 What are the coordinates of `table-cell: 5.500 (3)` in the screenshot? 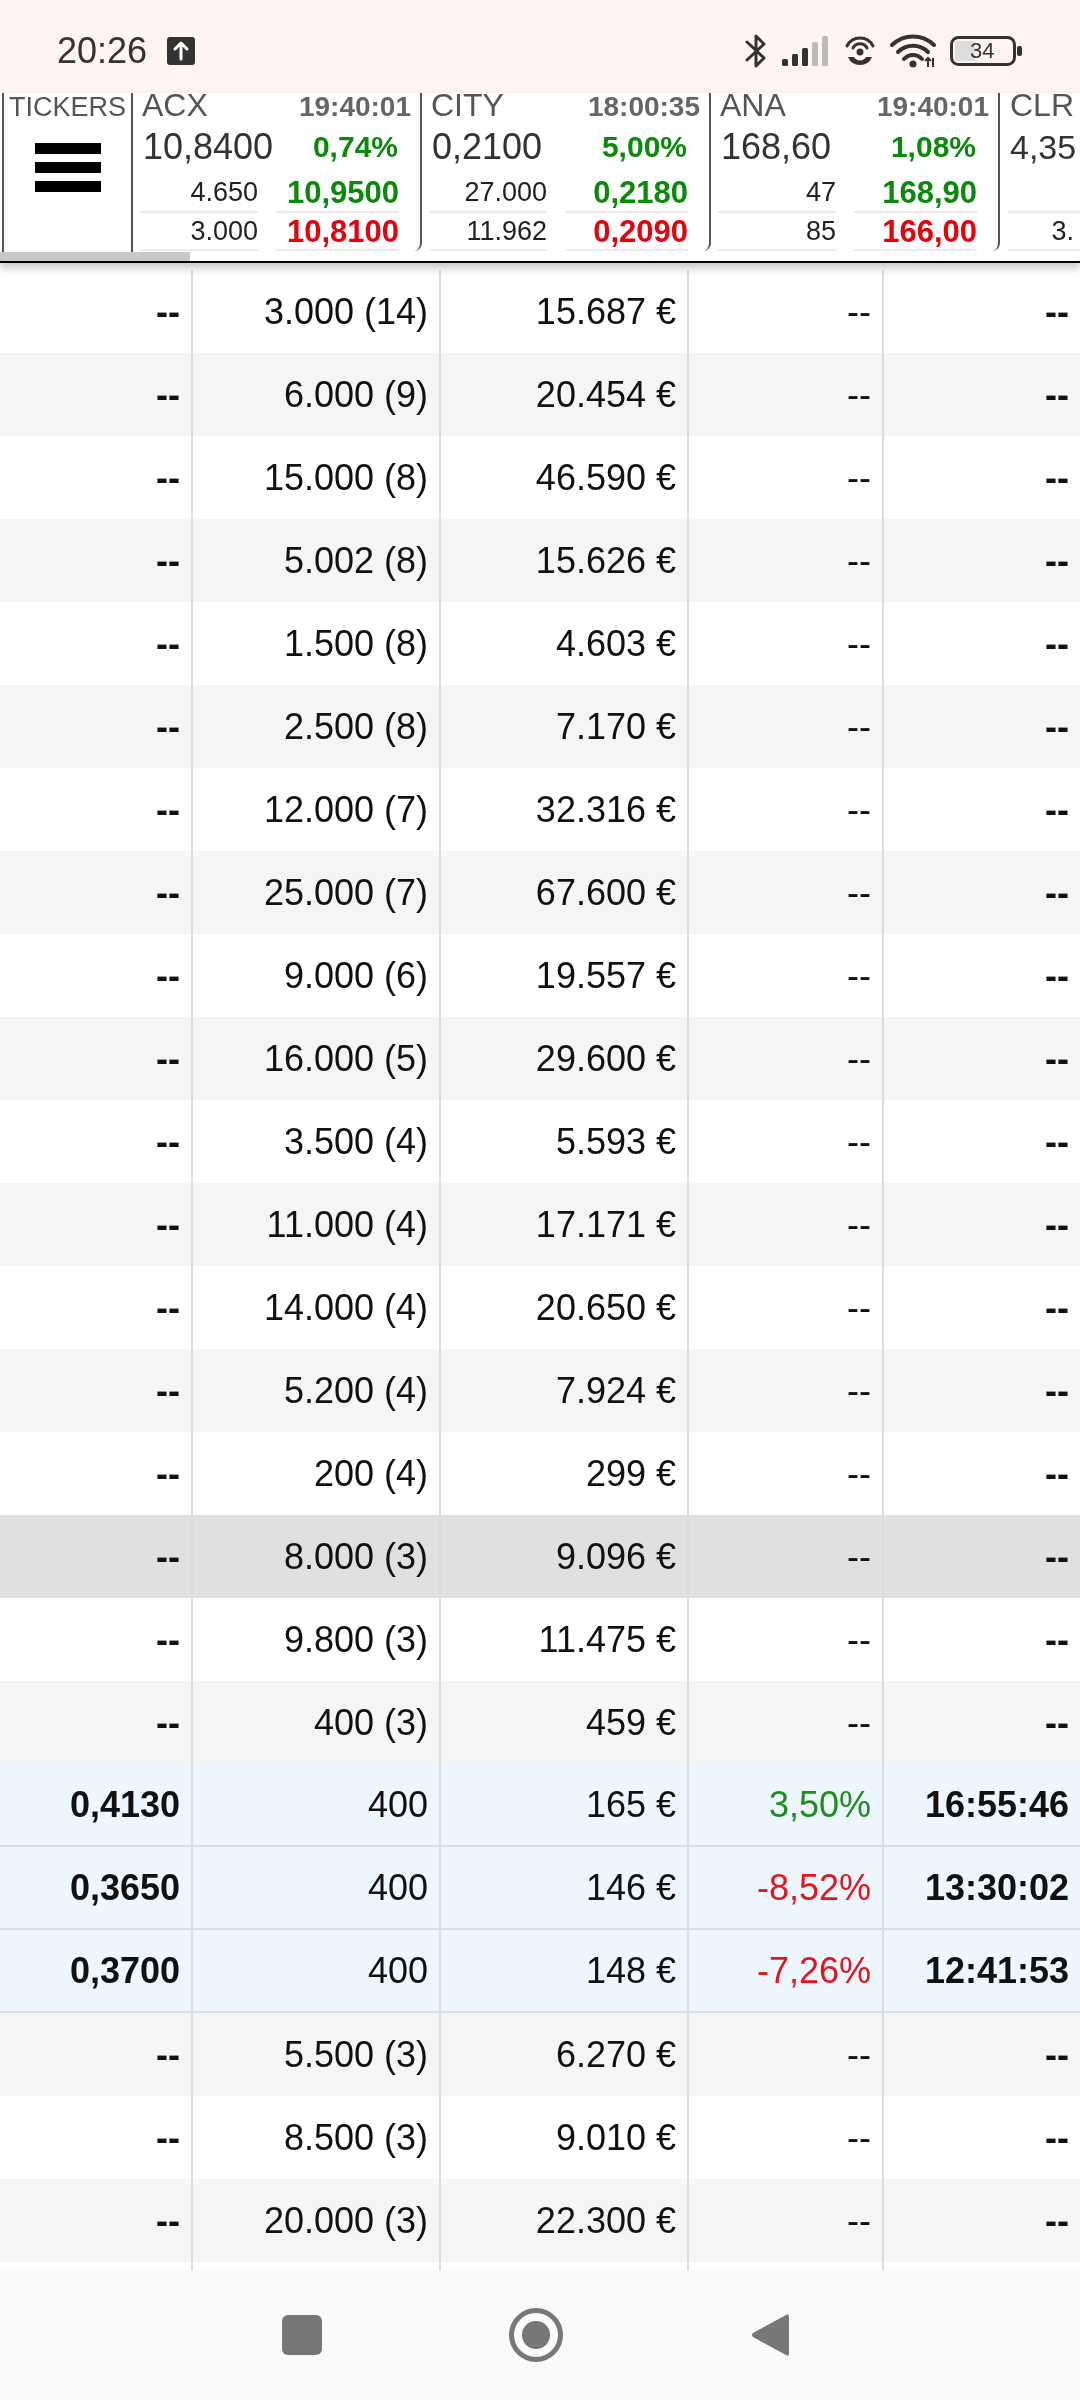 It's located at (355, 2054).